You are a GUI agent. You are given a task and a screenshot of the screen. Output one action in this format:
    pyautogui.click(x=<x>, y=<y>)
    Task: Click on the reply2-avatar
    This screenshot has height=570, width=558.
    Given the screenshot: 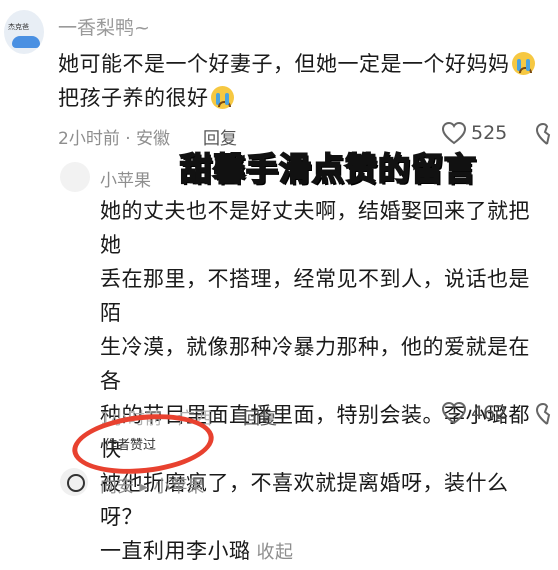 What is the action you would take?
    pyautogui.click(x=74, y=482)
    